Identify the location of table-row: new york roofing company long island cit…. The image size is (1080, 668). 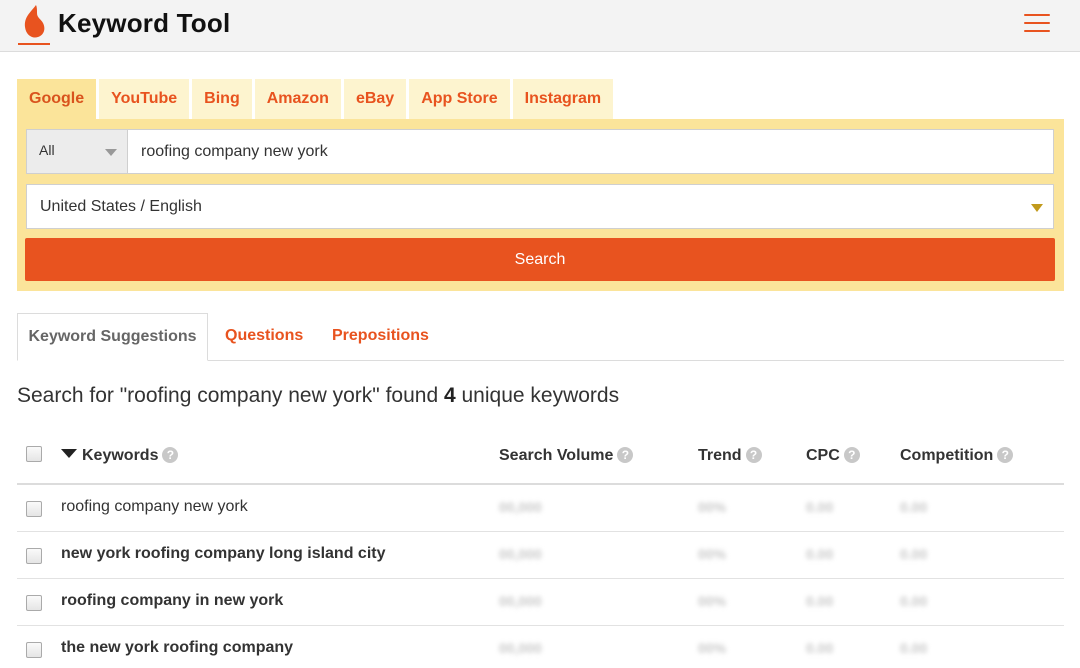
(540, 555).